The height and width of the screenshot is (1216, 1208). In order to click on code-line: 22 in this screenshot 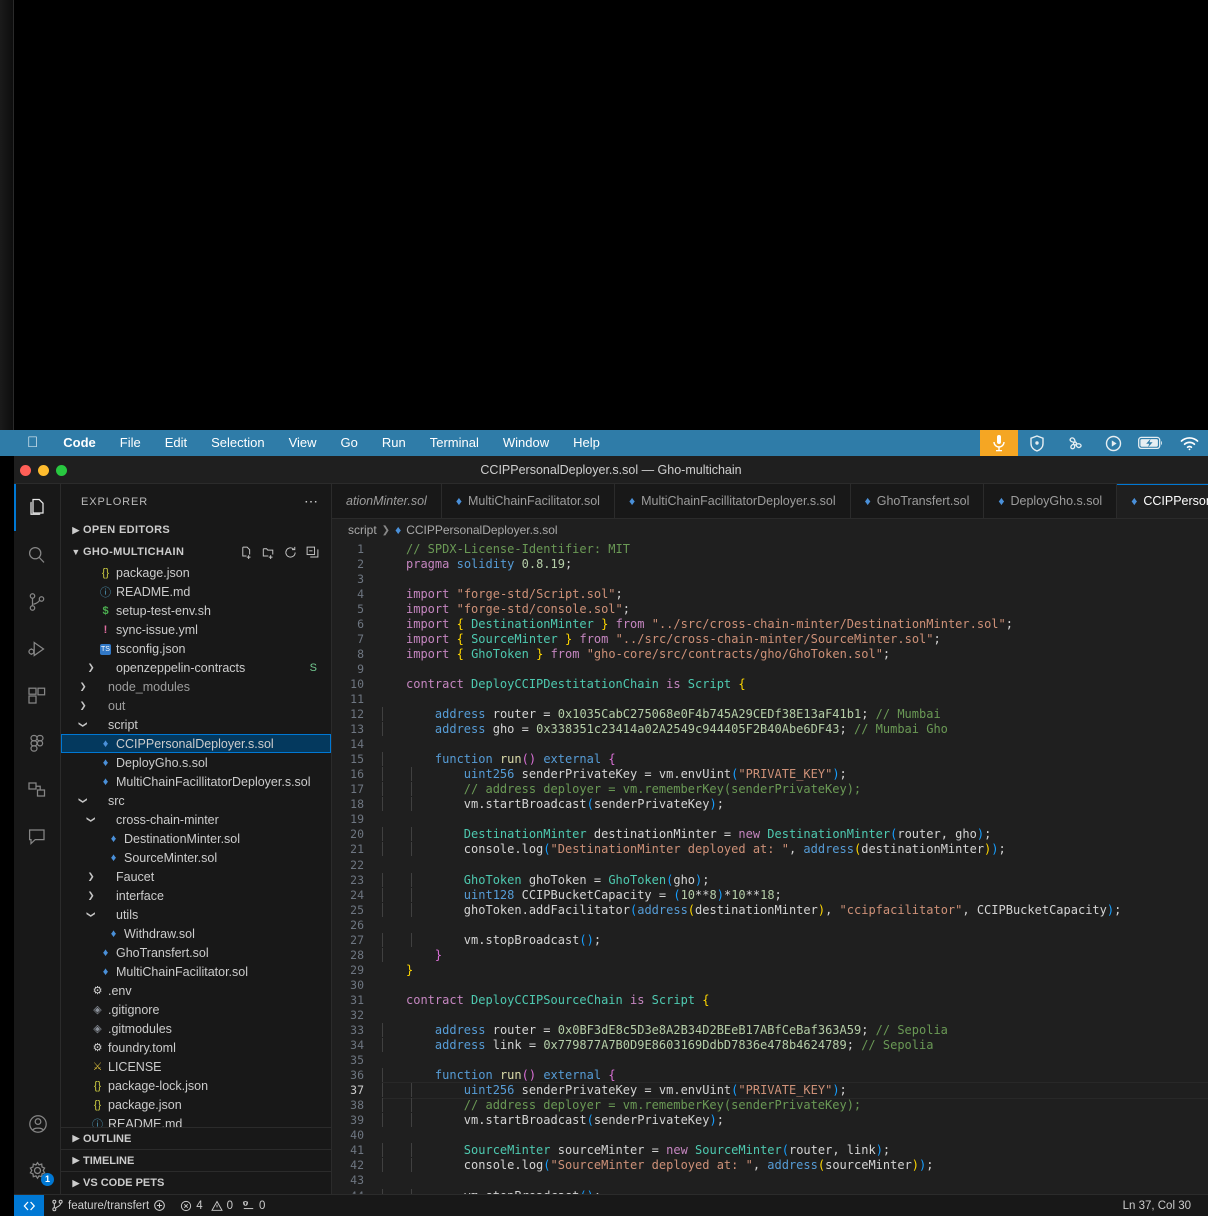, I will do `click(770, 864)`.